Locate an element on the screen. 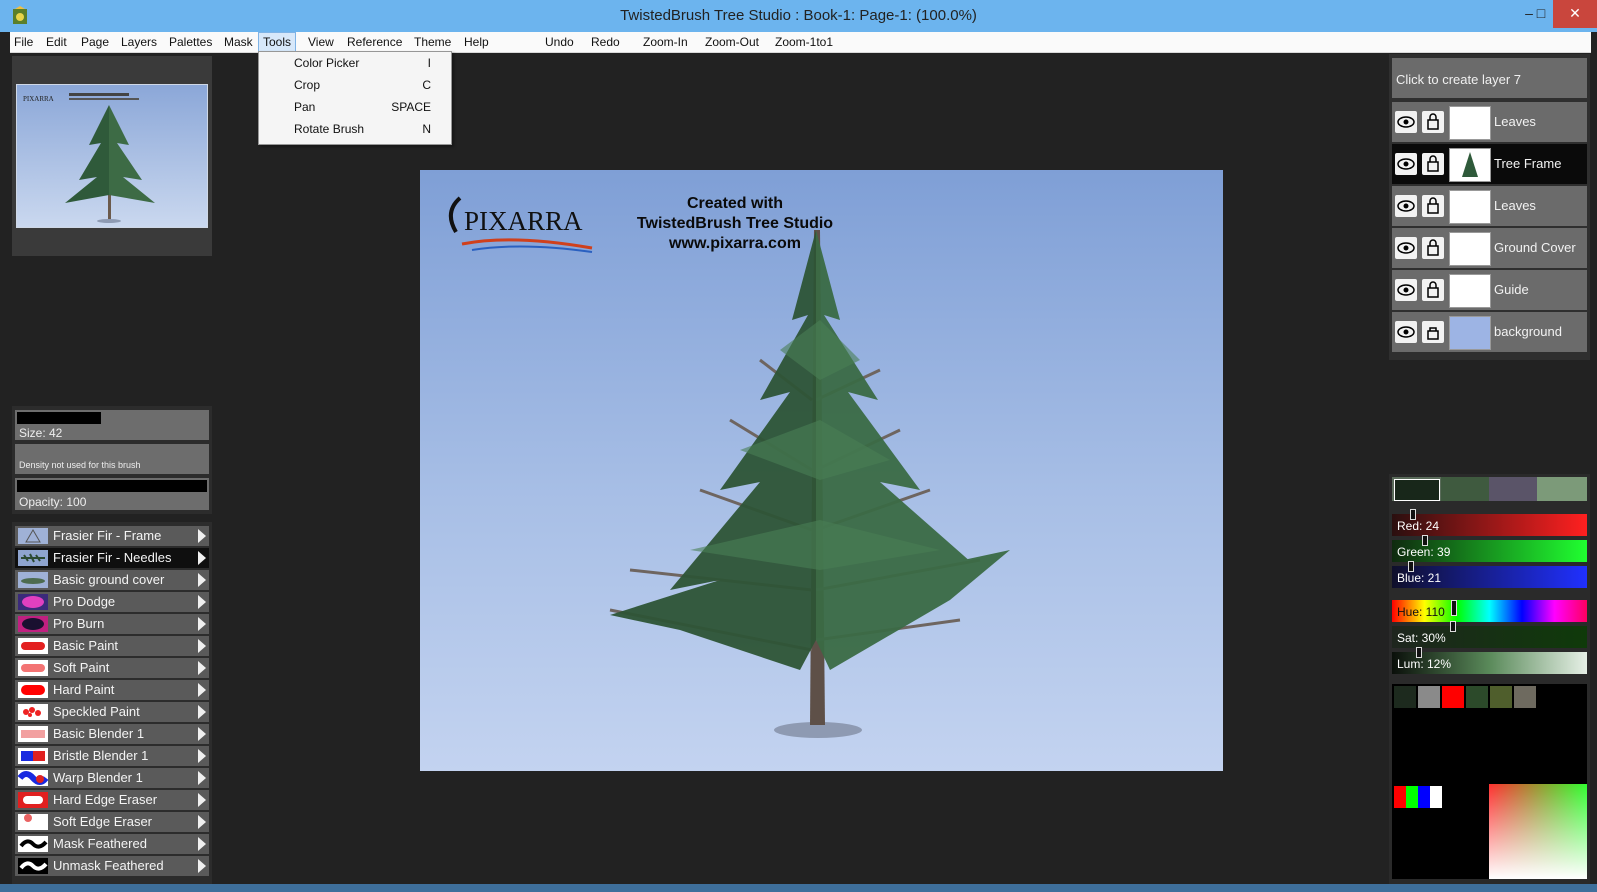 The width and height of the screenshot is (1597, 892). menu-palettes: Palettes is located at coordinates (190, 42).